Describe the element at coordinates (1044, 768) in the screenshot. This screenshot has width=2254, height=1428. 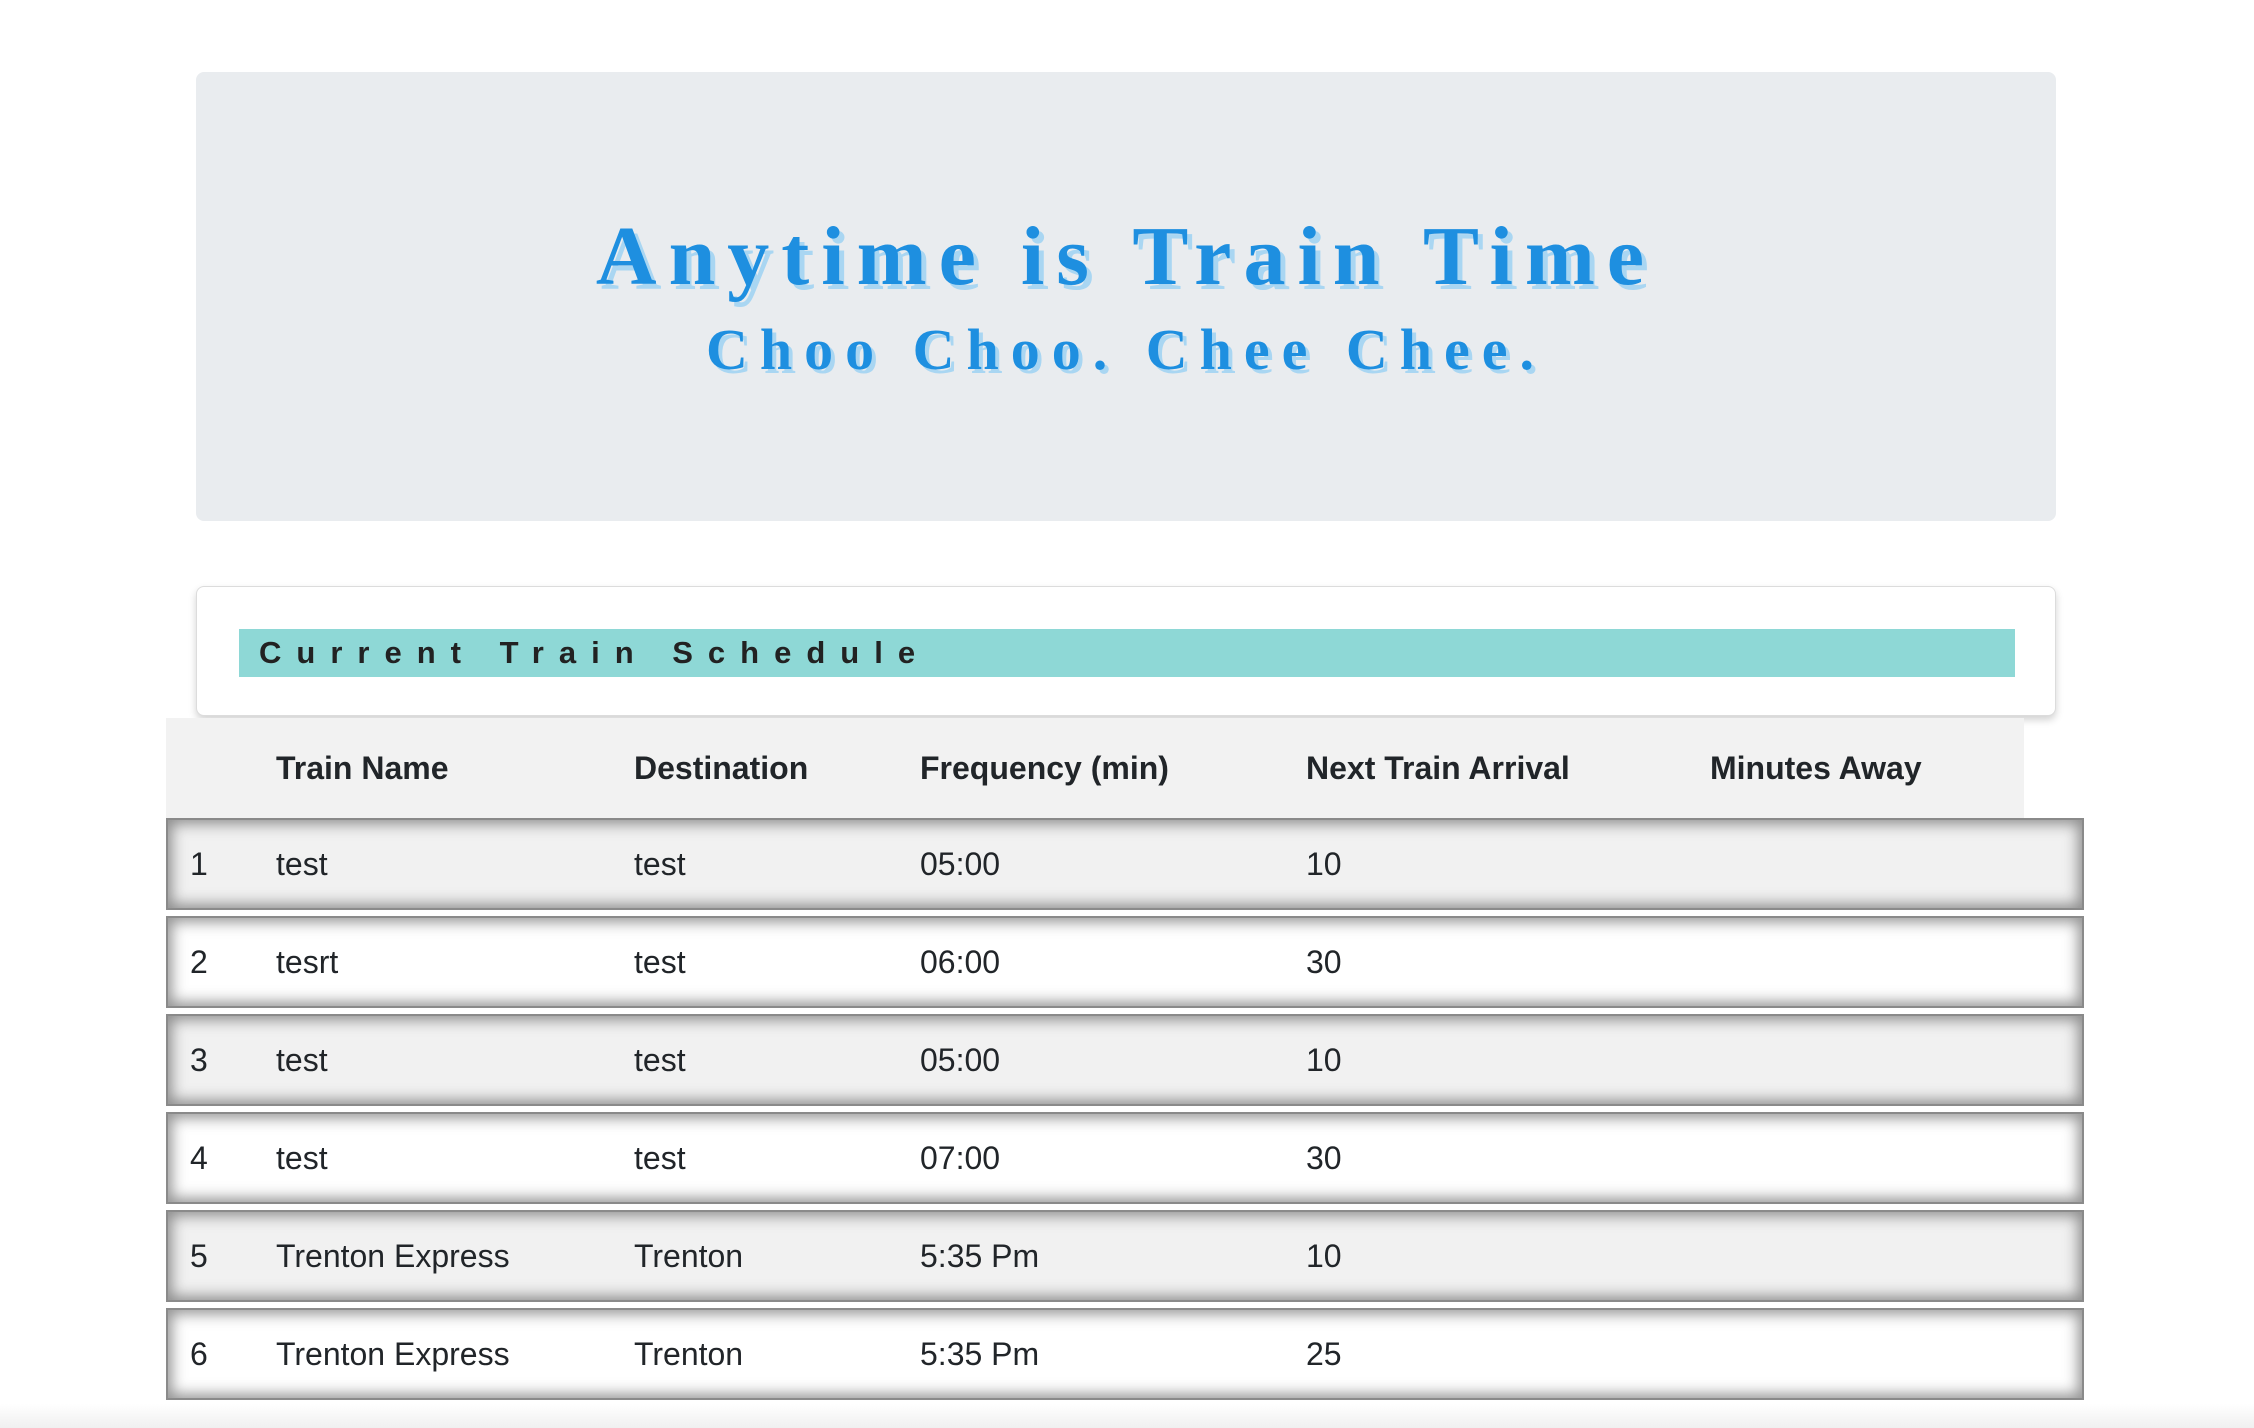
I see `column-header-frequency: Frequency (min)` at that location.